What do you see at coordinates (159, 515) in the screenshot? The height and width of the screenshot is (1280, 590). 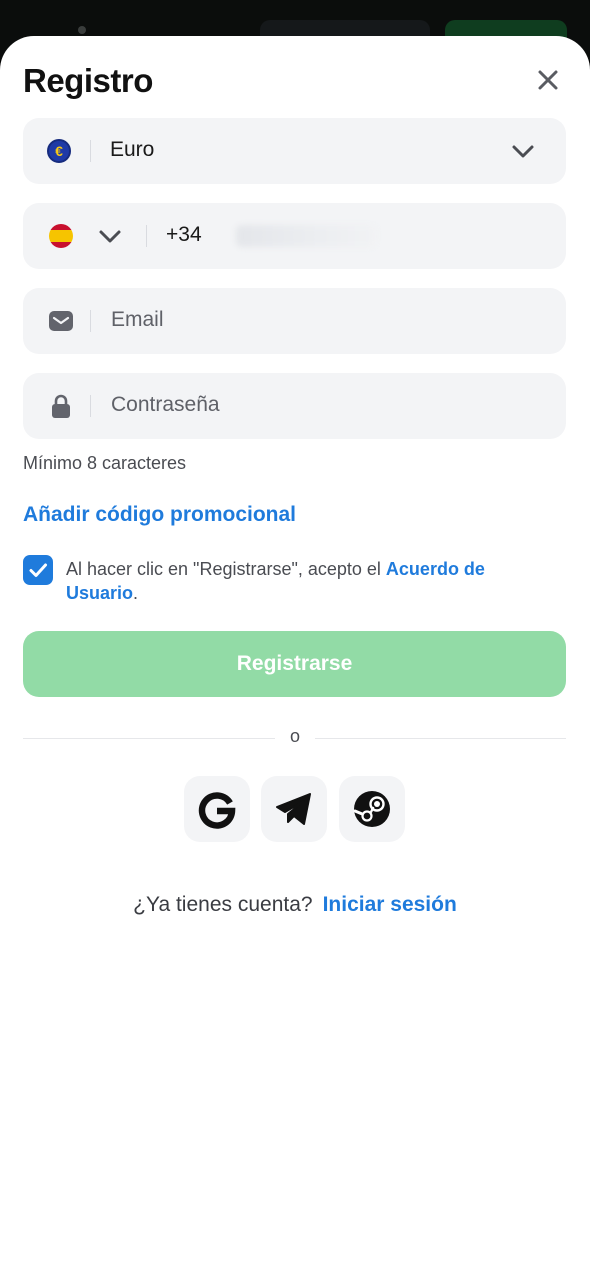 I see `add-promo-code-link: Añadir código promocional` at bounding box center [159, 515].